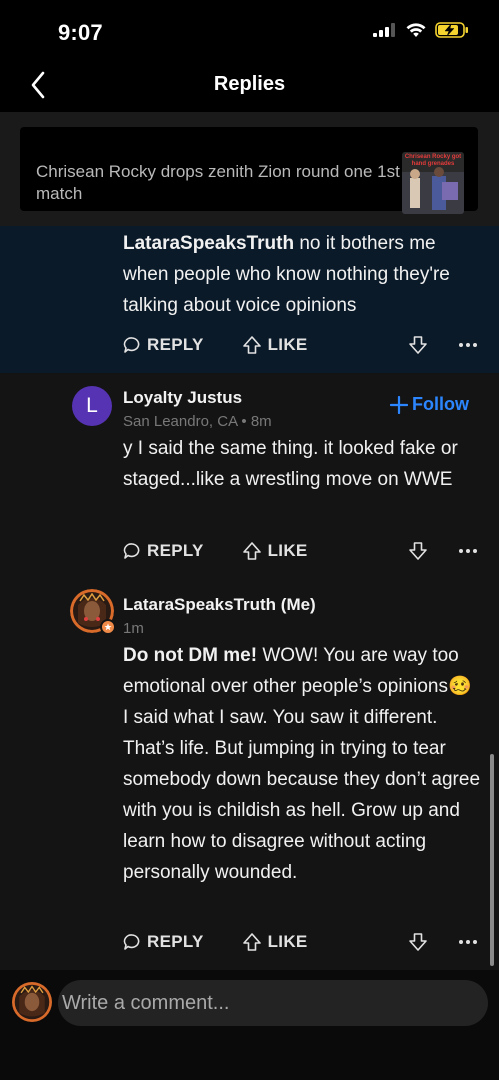  What do you see at coordinates (433, 183) in the screenshot?
I see `article-thumbnail: Chrisean Rocky got hand grenades` at bounding box center [433, 183].